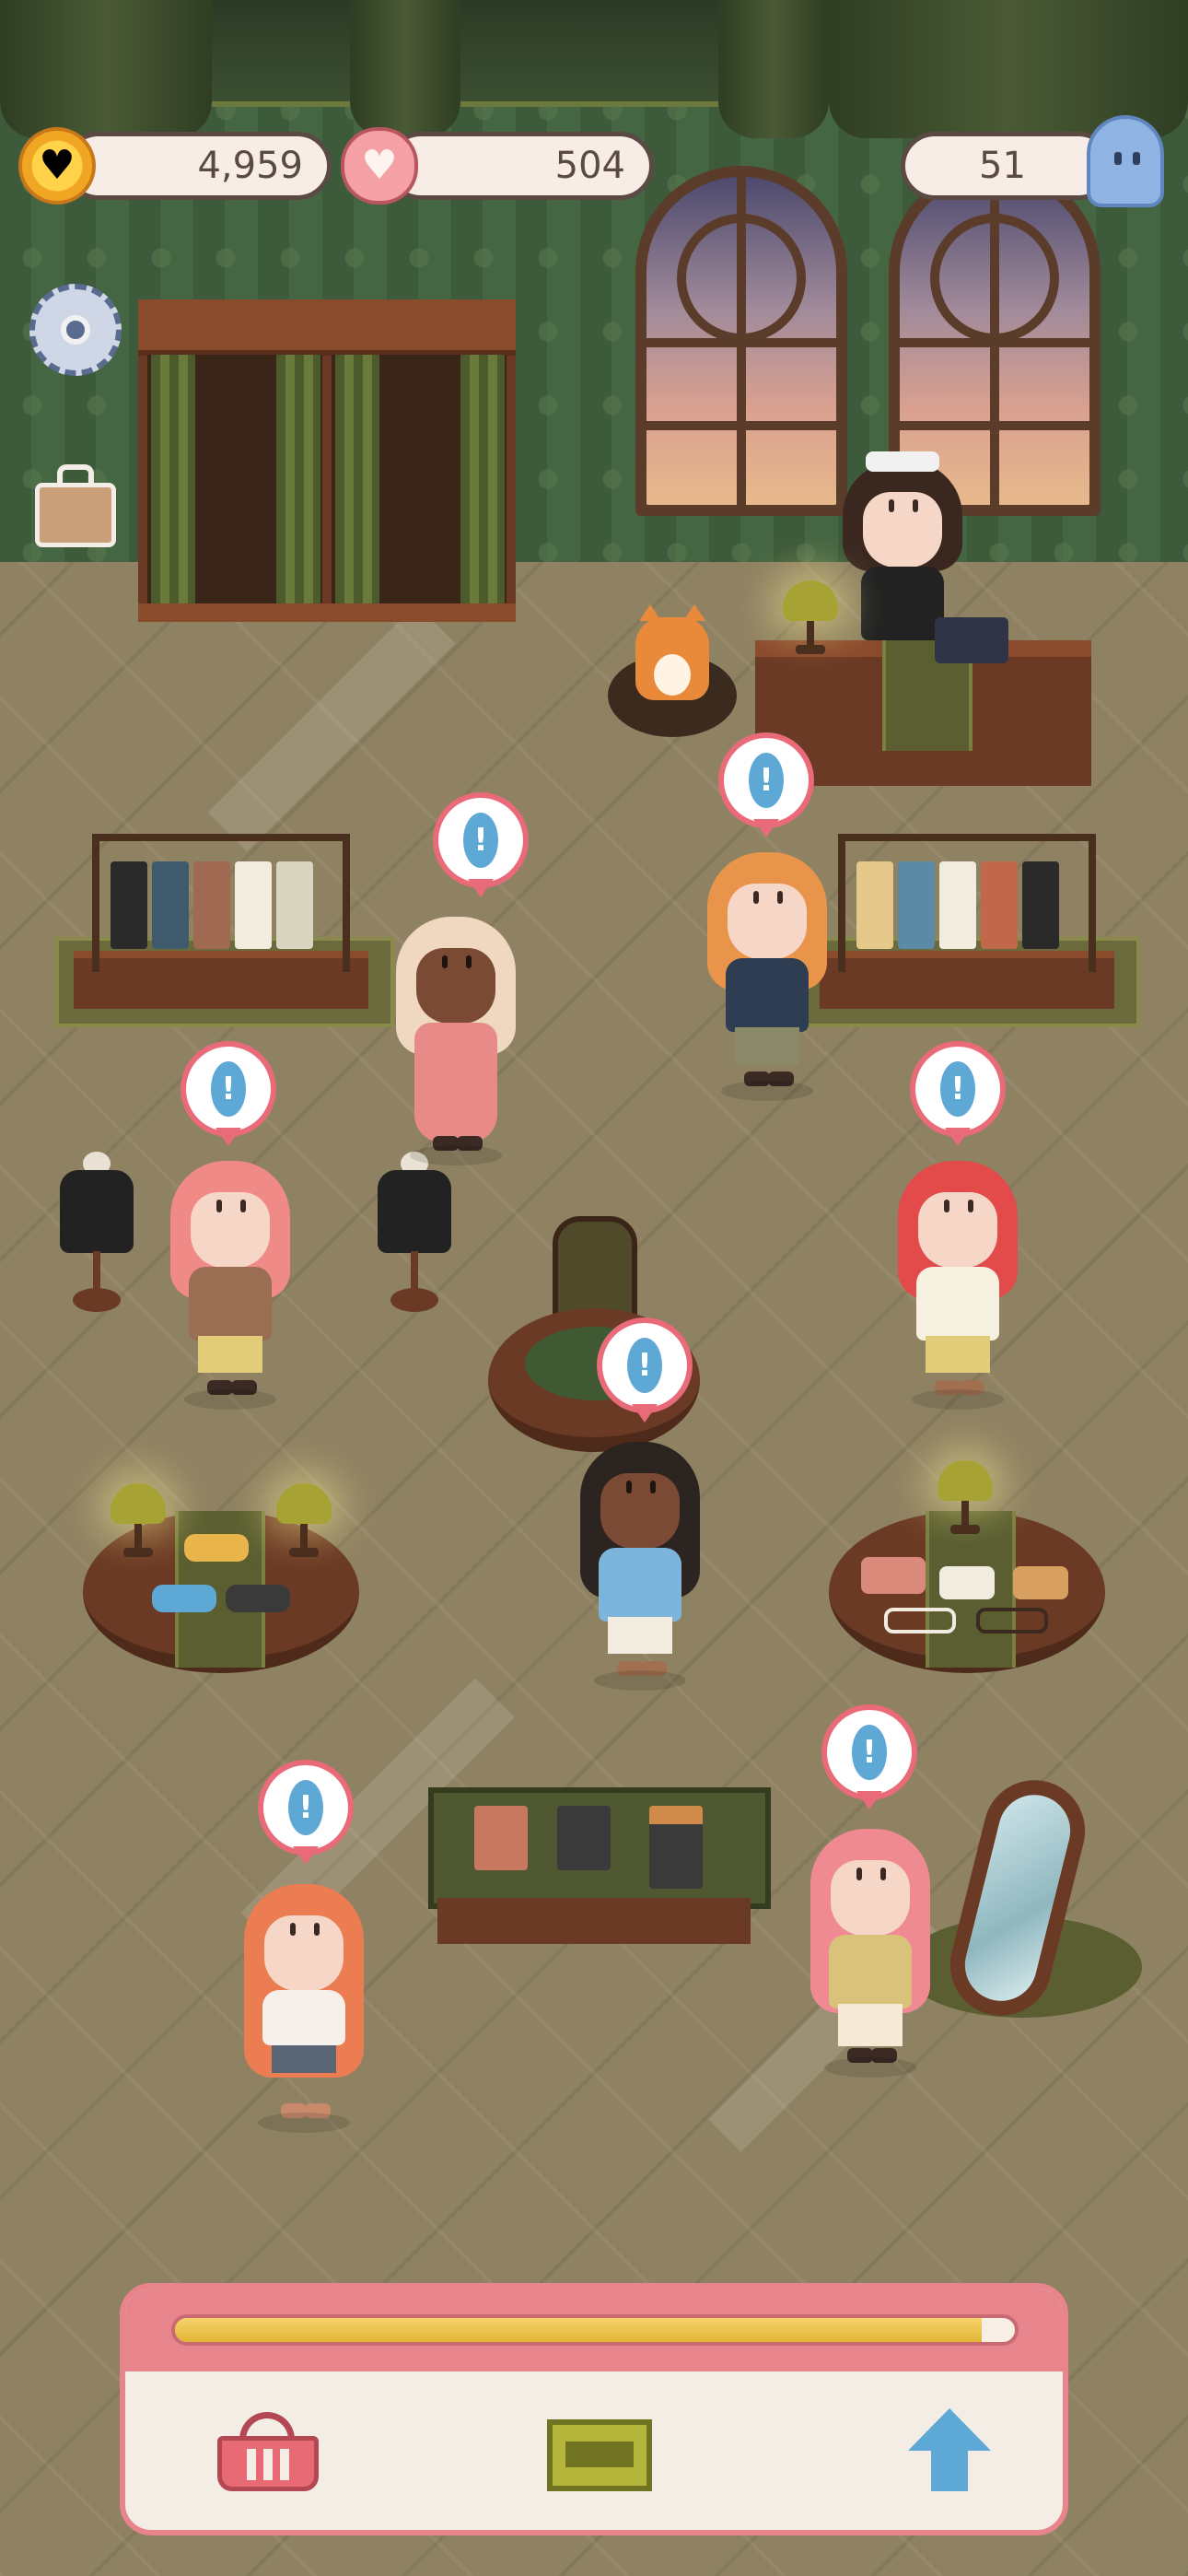  What do you see at coordinates (599, 2449) in the screenshot?
I see `display-case-button` at bounding box center [599, 2449].